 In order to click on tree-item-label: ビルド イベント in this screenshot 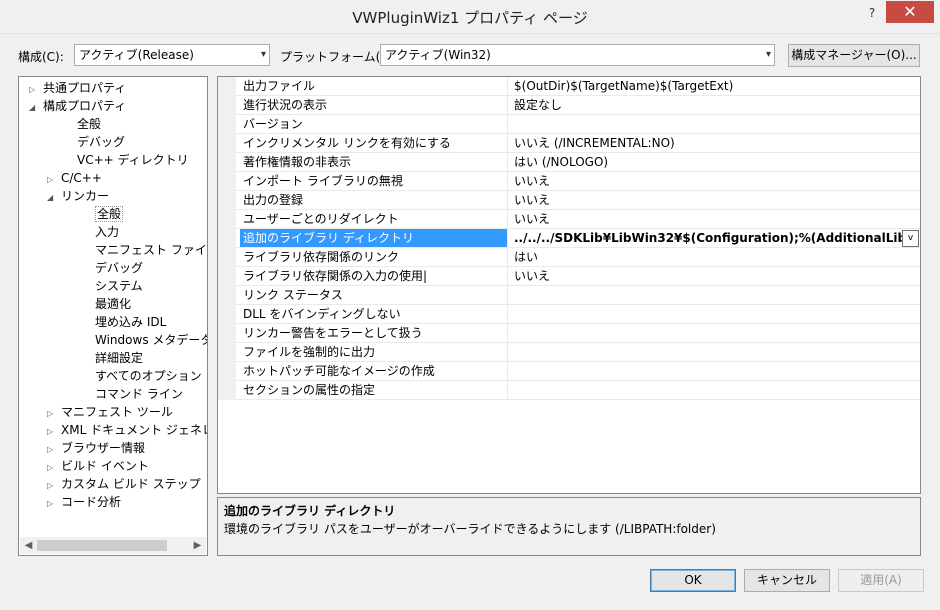, I will do `click(105, 466)`.